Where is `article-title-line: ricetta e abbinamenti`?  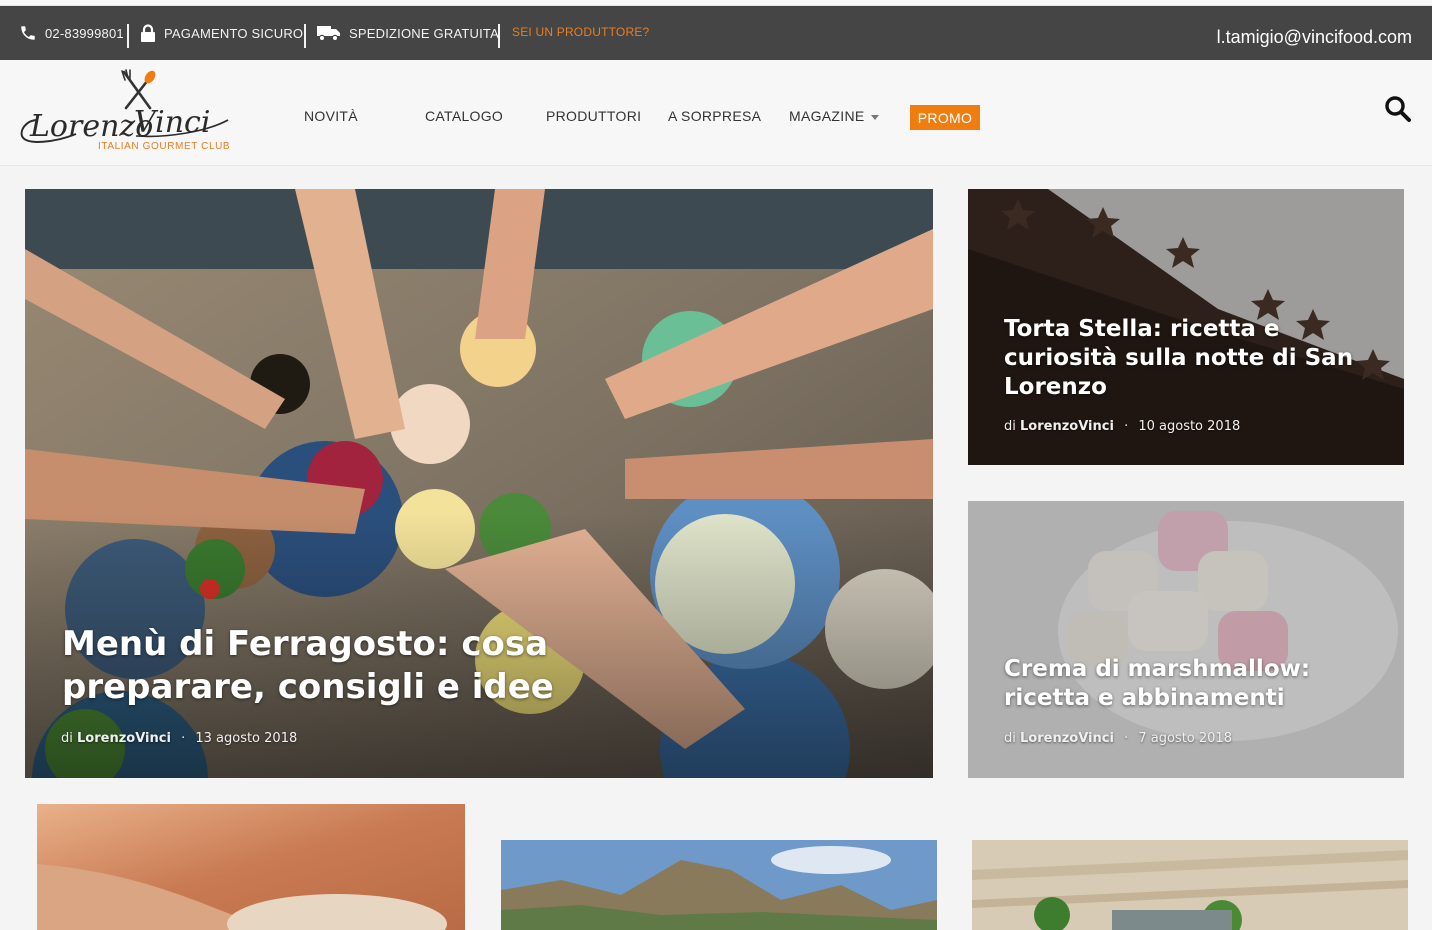
article-title-line: ricetta e abbinamenti is located at coordinates (1144, 698).